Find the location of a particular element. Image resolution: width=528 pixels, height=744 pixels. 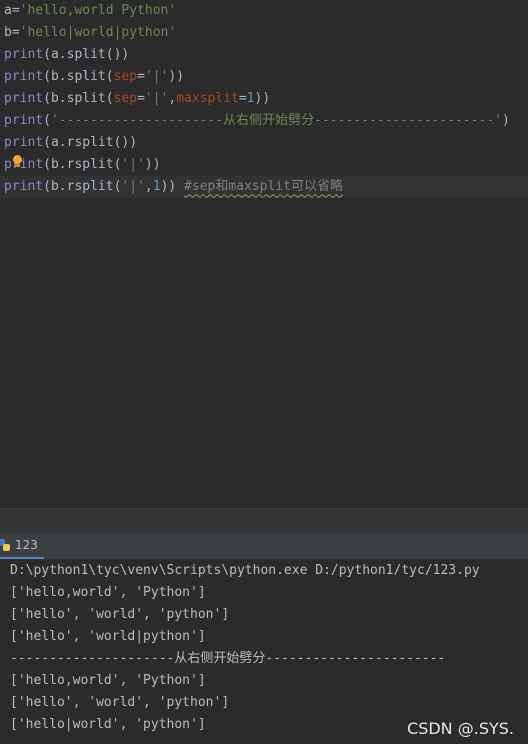

code-text: (a.split()) is located at coordinates (86, 54).